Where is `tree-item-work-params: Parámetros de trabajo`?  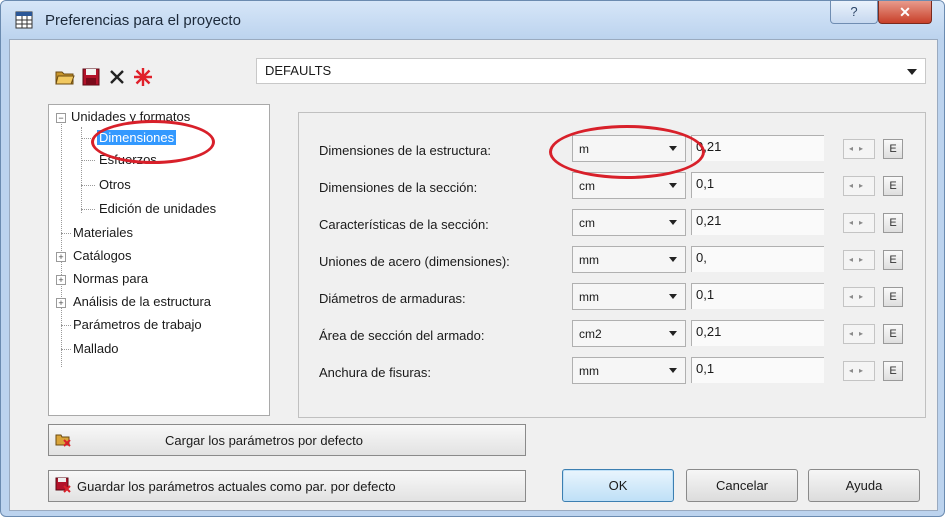 tree-item-work-params: Parámetros de trabajo is located at coordinates (137, 324).